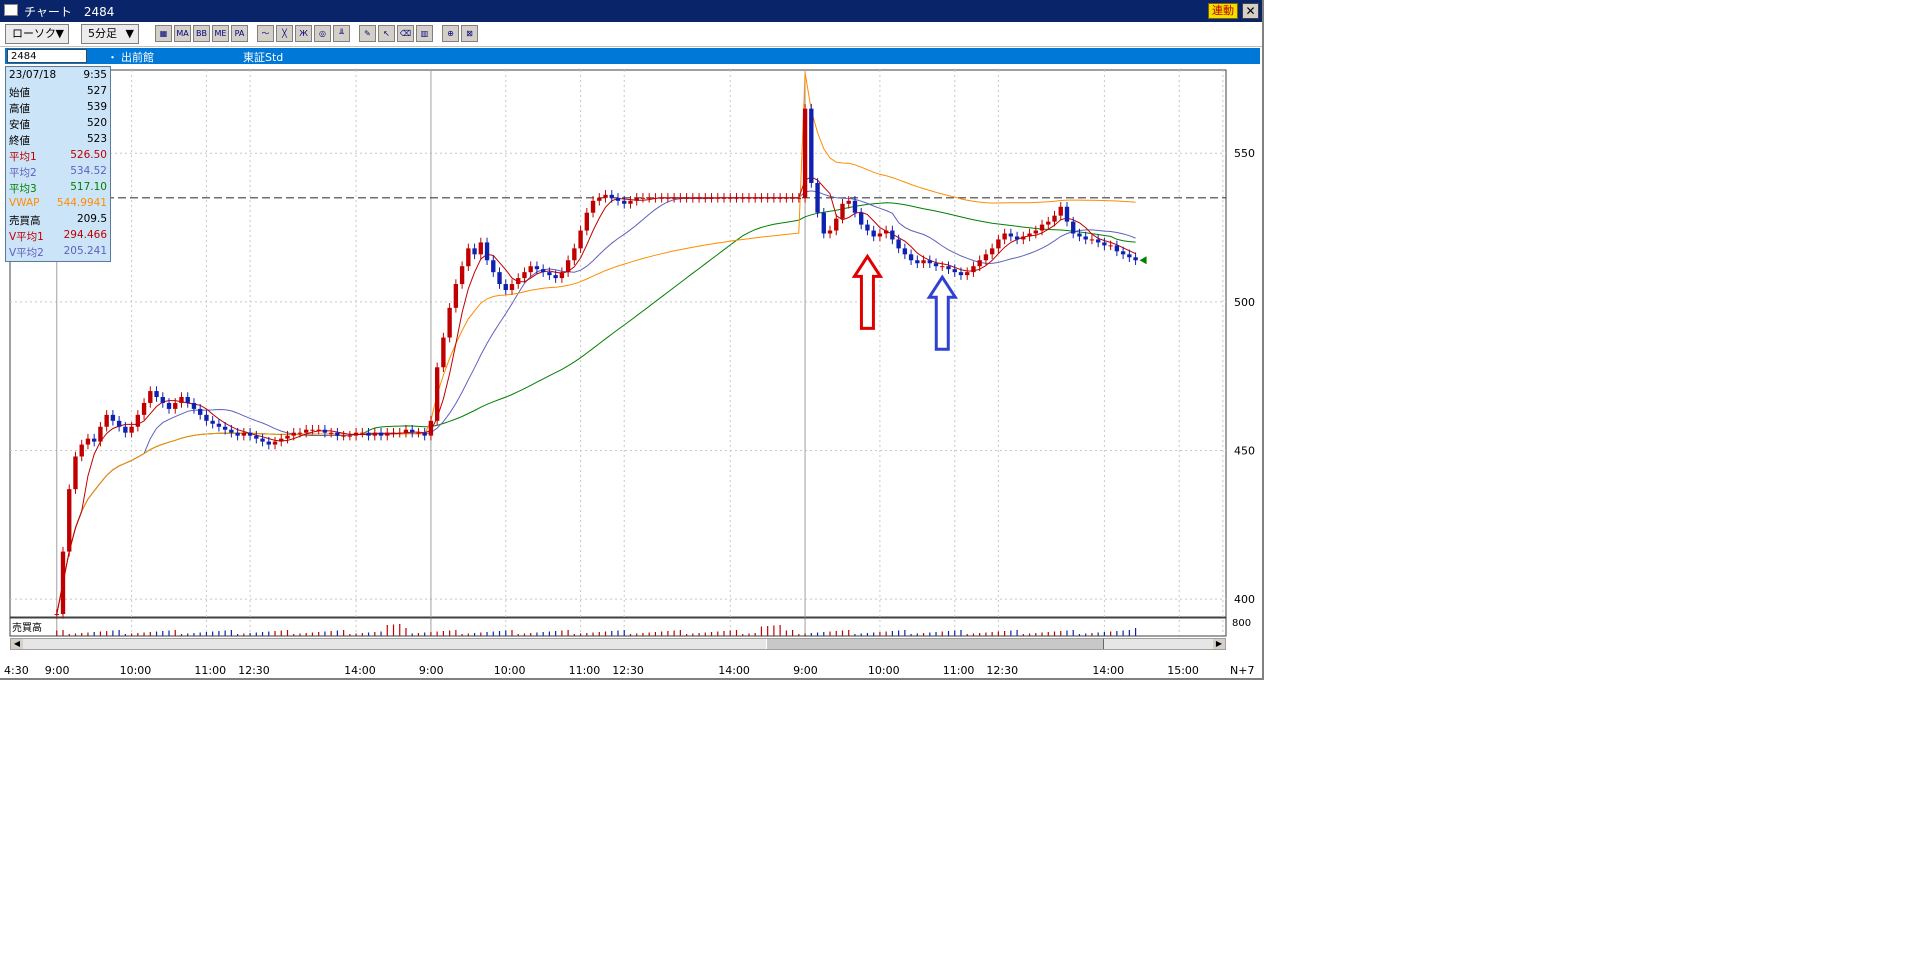 The image size is (1908, 972). Describe the element at coordinates (96, 91) in the screenshot. I see `ohlc-value: 527` at that location.